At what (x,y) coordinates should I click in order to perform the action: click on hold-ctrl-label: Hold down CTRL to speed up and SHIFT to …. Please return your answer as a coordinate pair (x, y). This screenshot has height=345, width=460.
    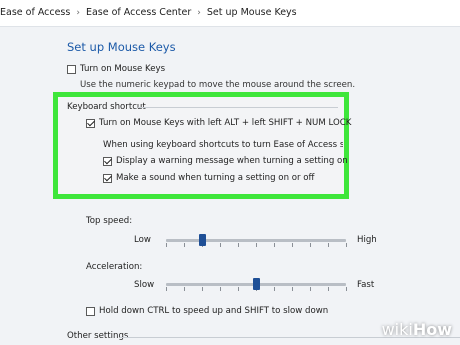
    Looking at the image, I should click on (213, 311).